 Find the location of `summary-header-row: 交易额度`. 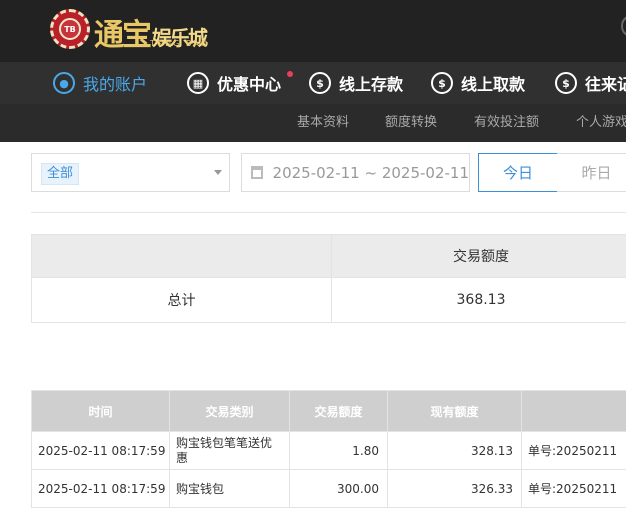

summary-header-row: 交易额度 is located at coordinates (328, 256).